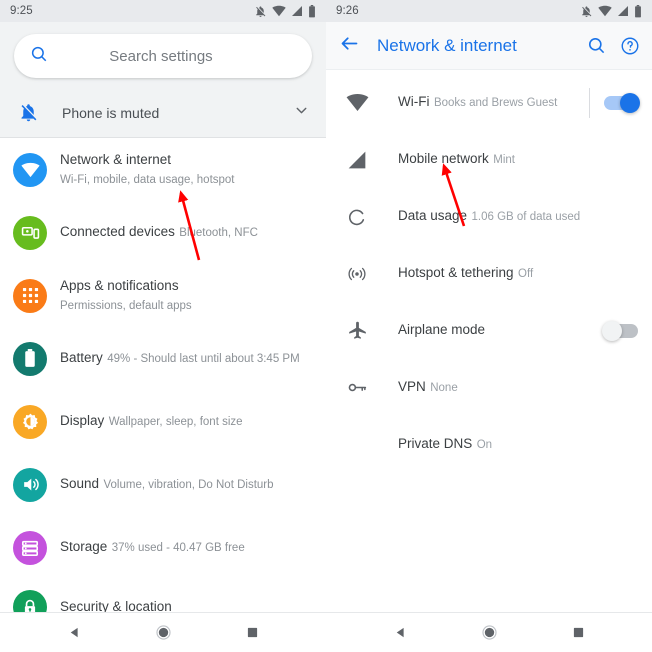  Describe the element at coordinates (445, 444) in the screenshot. I see `net-text: Private DNS On` at that location.